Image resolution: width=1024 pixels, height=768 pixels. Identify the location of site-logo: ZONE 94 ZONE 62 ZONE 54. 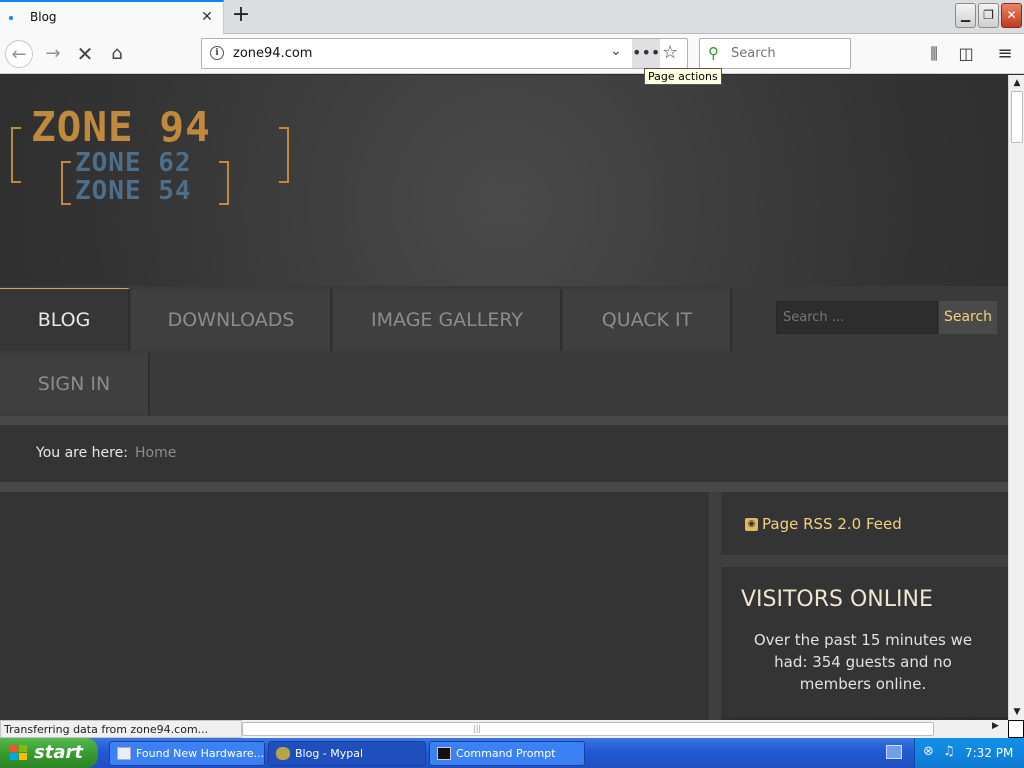
(151, 157).